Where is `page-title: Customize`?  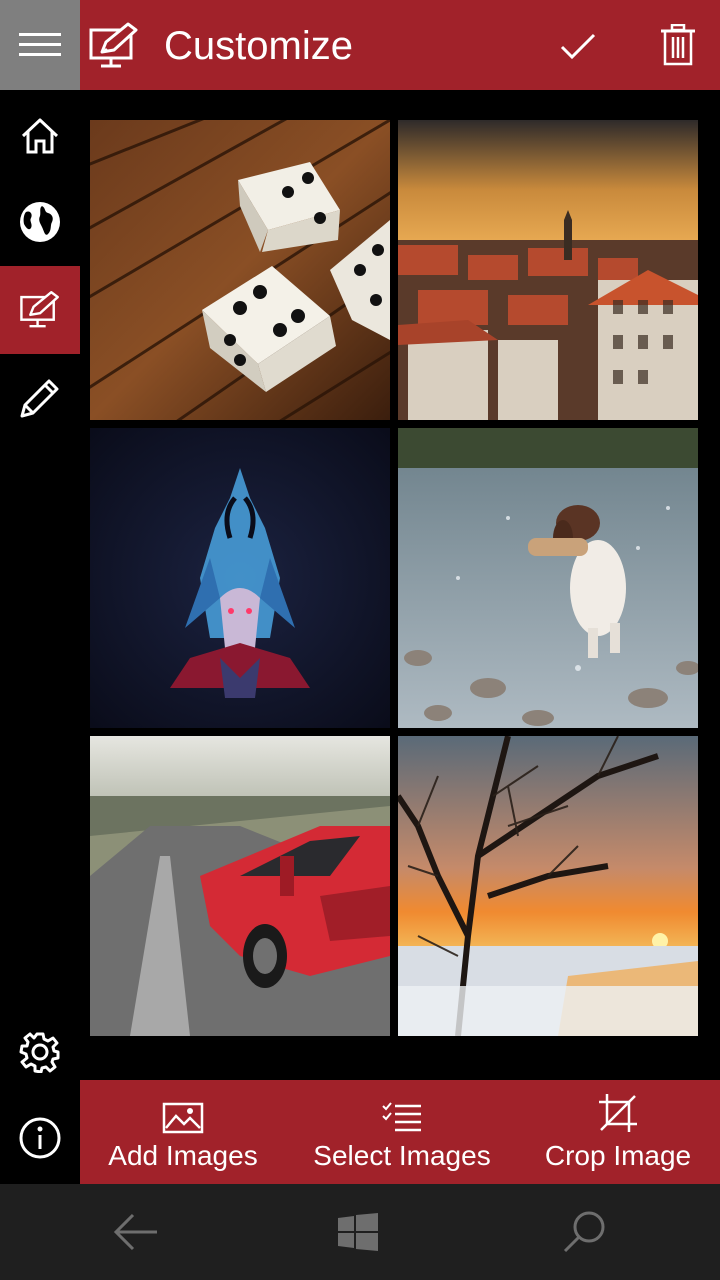 page-title: Customize is located at coordinates (258, 46).